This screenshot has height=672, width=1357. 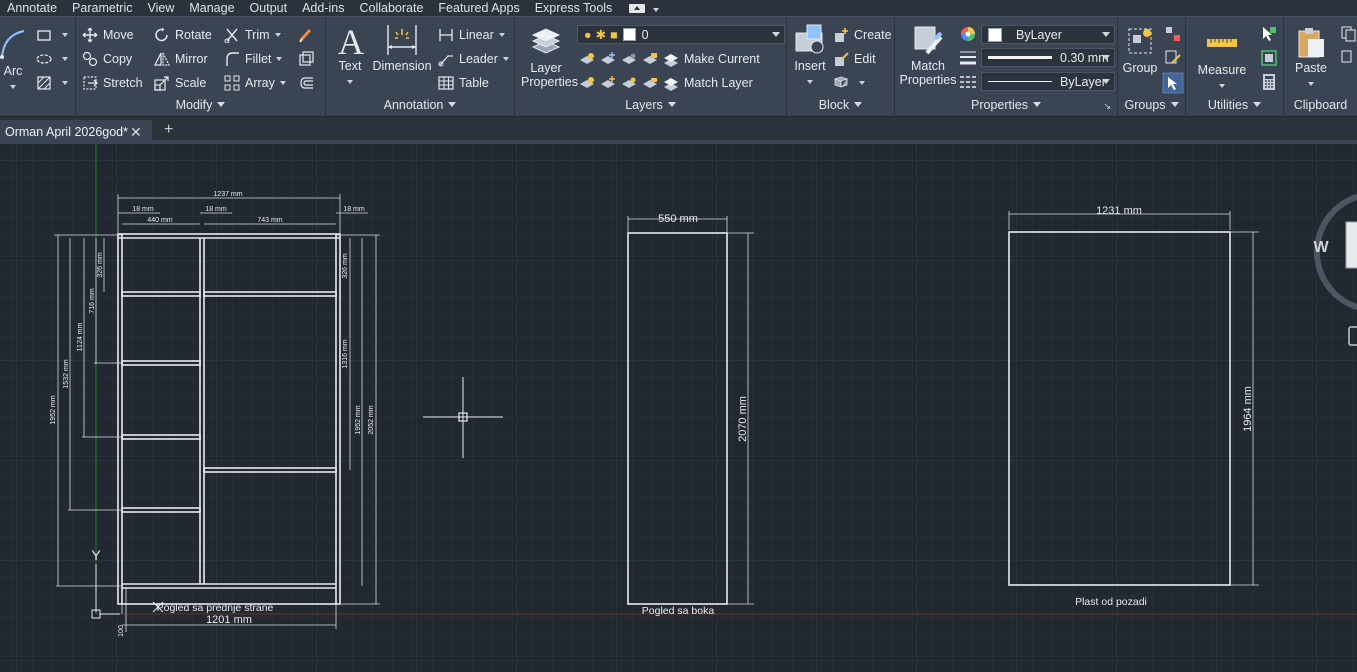 What do you see at coordinates (52, 83) in the screenshot?
I see `hatch-pattern-button` at bounding box center [52, 83].